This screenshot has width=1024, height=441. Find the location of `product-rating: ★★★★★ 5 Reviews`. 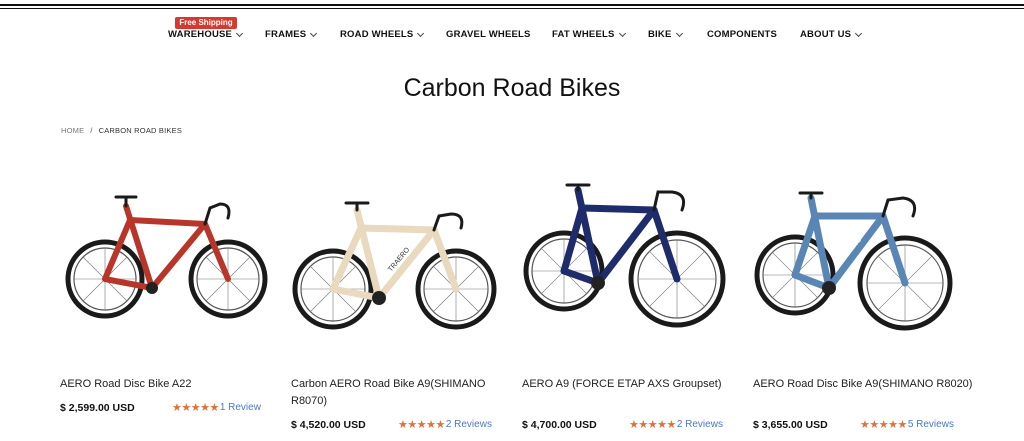

product-rating: ★★★★★ 5 Reviews is located at coordinates (907, 424).